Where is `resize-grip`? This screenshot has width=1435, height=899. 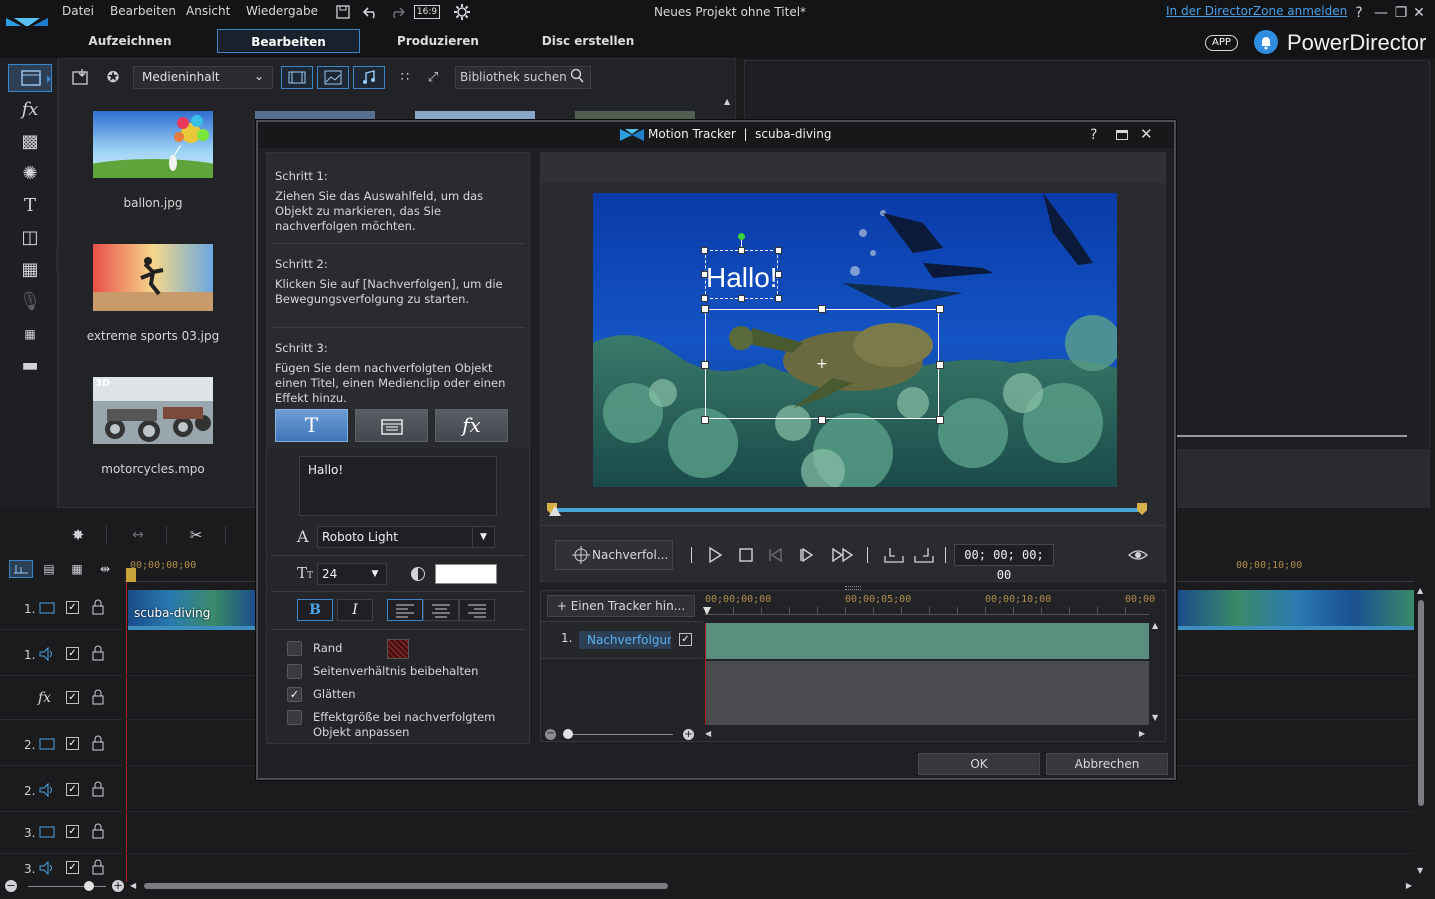
resize-grip is located at coordinates (853, 588).